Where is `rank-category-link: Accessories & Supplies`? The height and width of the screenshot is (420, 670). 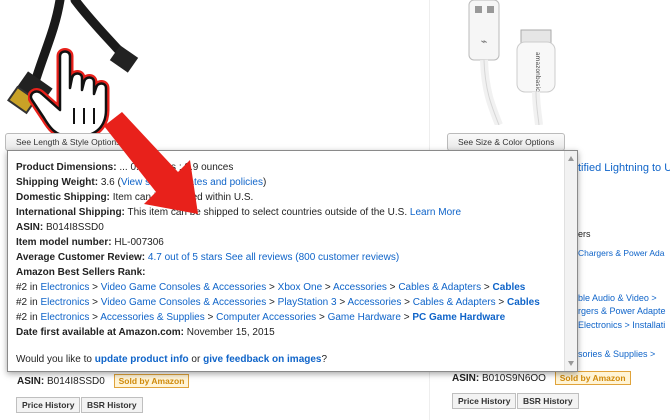
rank-category-link: Accessories & Supplies is located at coordinates (152, 317).